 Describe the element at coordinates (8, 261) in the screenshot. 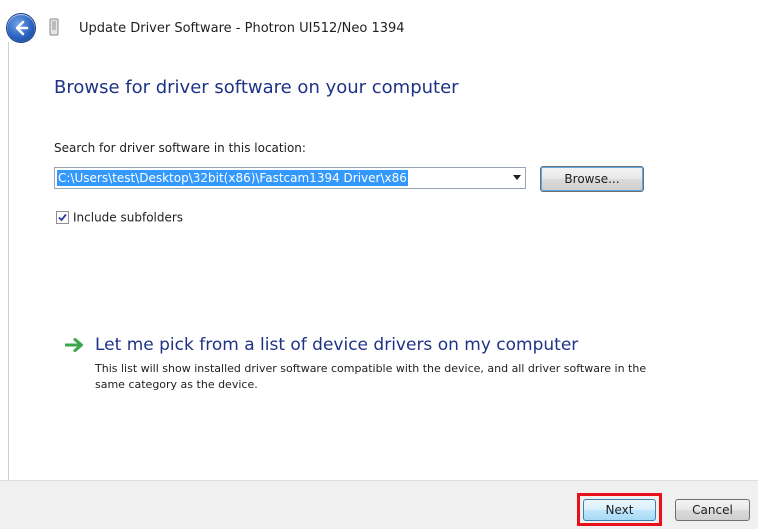

I see `window-left-border` at that location.